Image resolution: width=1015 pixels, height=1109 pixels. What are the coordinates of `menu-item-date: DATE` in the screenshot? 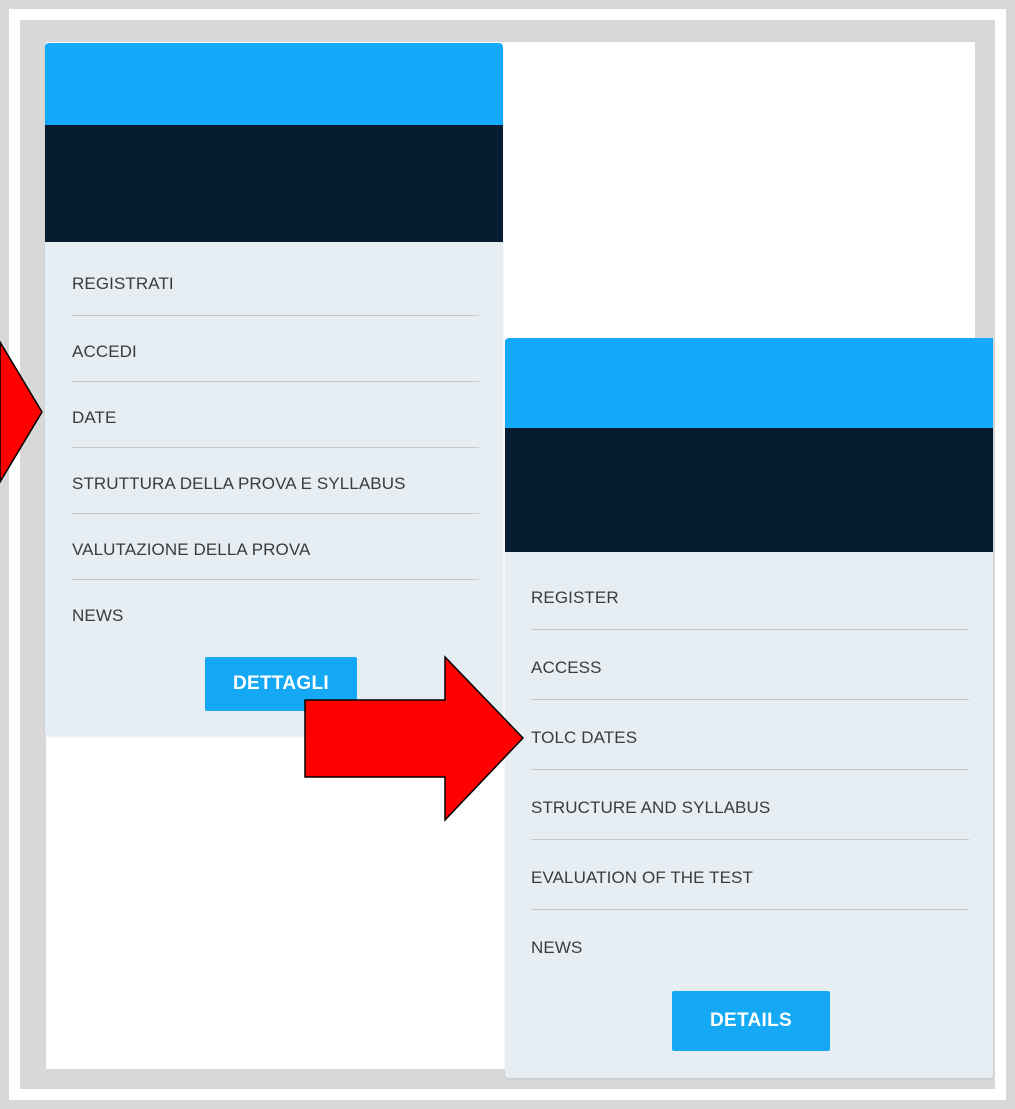 It's located at (275, 415).